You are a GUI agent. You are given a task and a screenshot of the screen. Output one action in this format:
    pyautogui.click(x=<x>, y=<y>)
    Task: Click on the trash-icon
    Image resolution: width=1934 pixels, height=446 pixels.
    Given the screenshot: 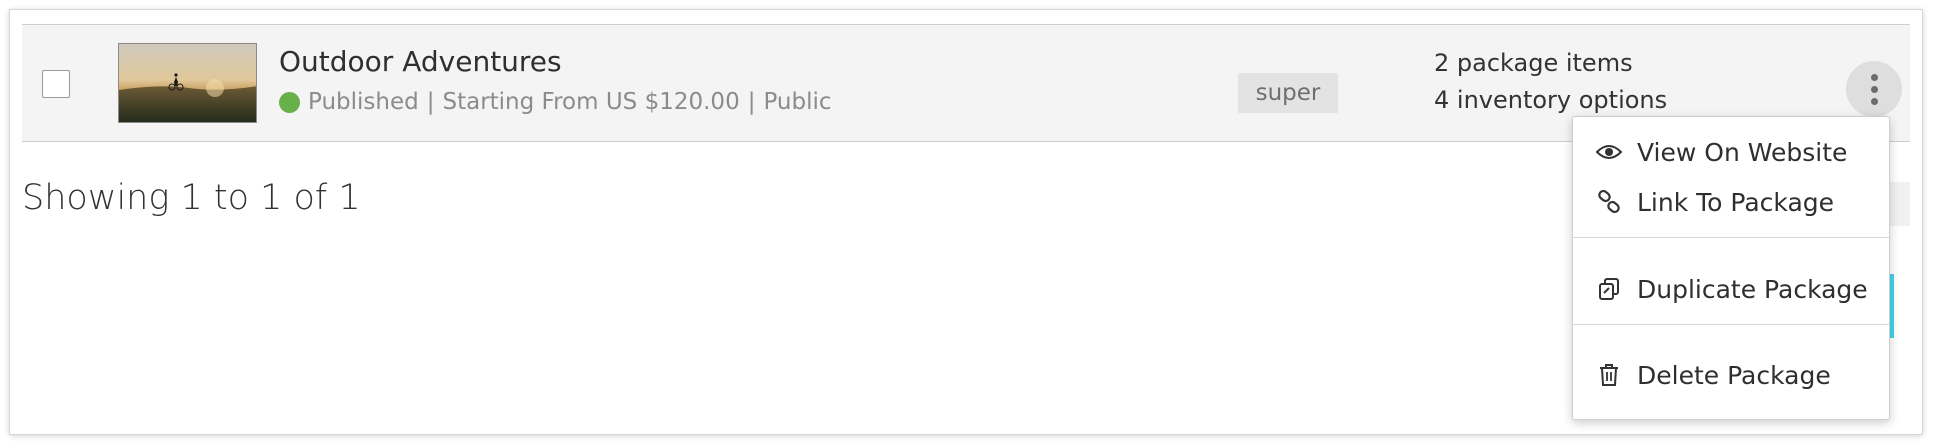 What is the action you would take?
    pyautogui.click(x=1609, y=375)
    